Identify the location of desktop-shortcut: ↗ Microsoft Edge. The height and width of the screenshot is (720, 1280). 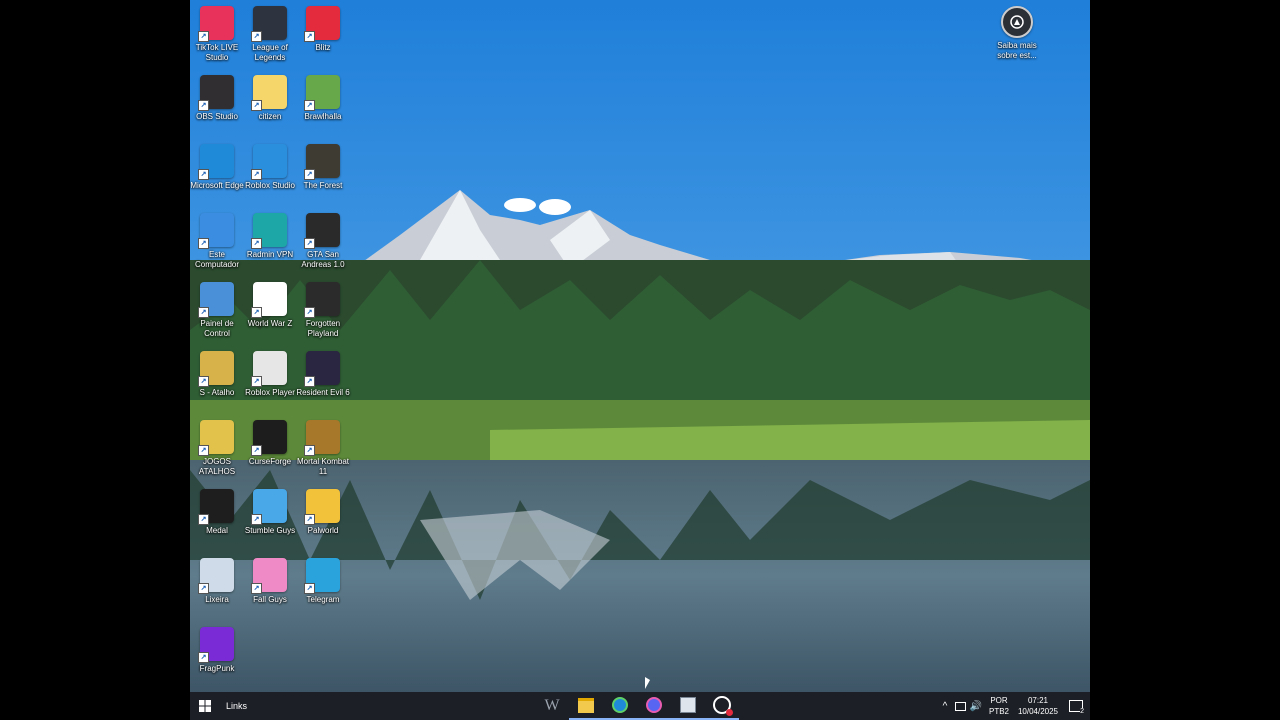
(217, 165).